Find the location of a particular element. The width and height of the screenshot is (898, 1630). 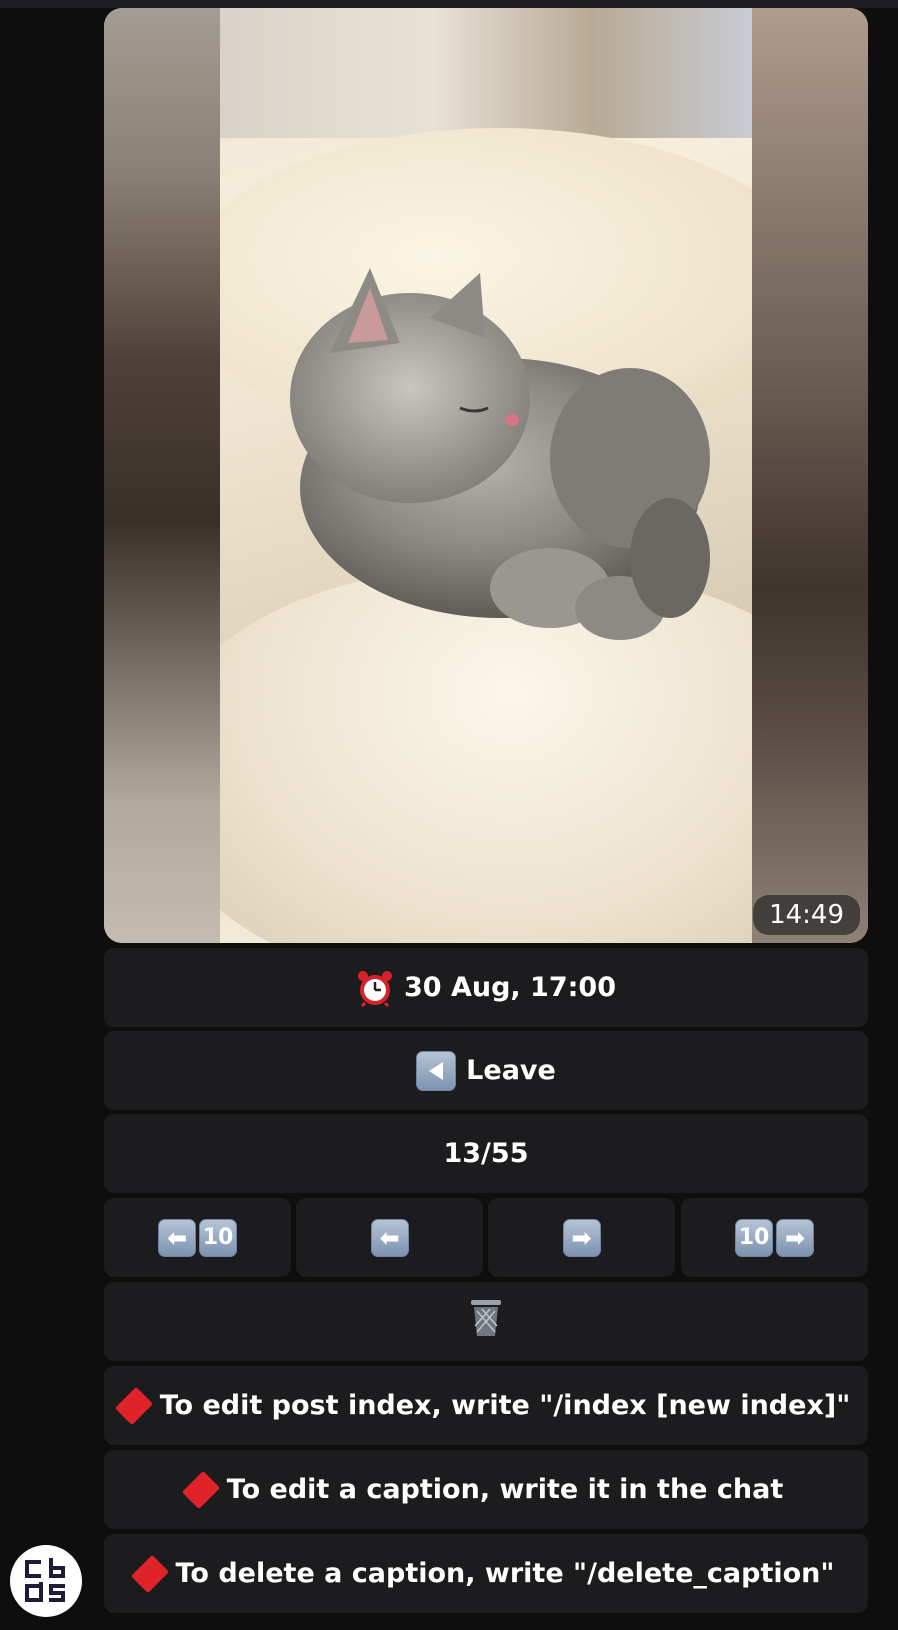

leave-label: Leave is located at coordinates (511, 1070).